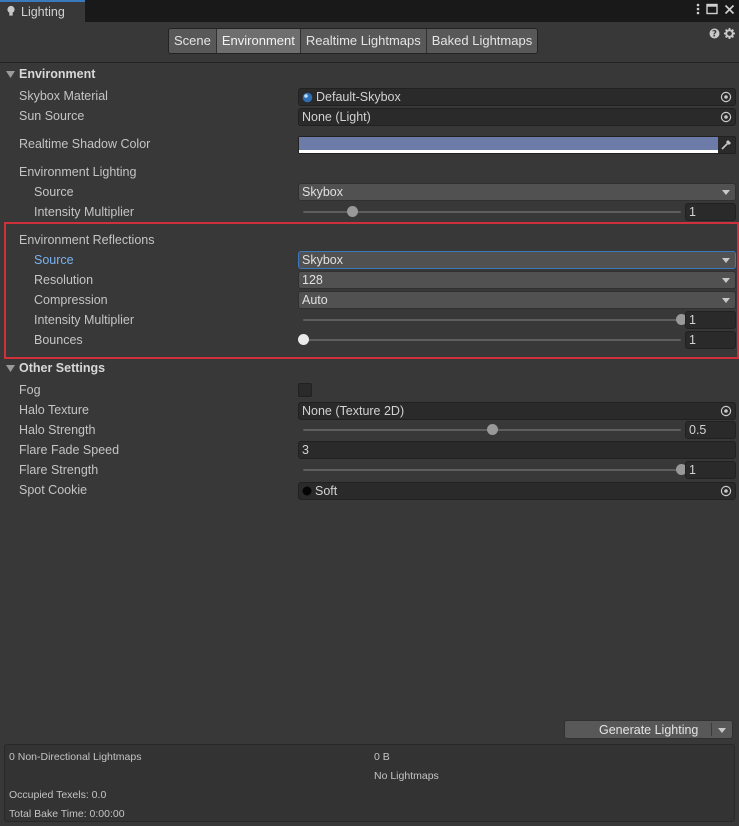 Image resolution: width=739 pixels, height=826 pixels. What do you see at coordinates (729, 35) in the screenshot?
I see `settings-icon` at bounding box center [729, 35].